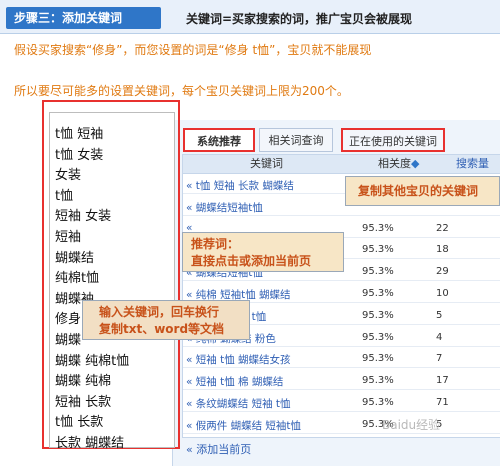 This screenshot has height=466, width=500. Describe the element at coordinates (411, 425) in the screenshot. I see `watermark: Baidu经验` at that location.